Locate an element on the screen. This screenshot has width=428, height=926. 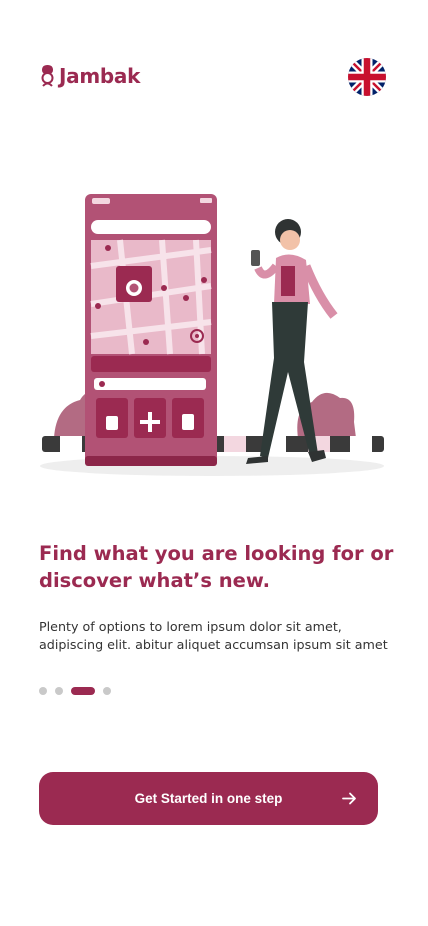
pagination-dot-3-active is located at coordinates (83, 691).